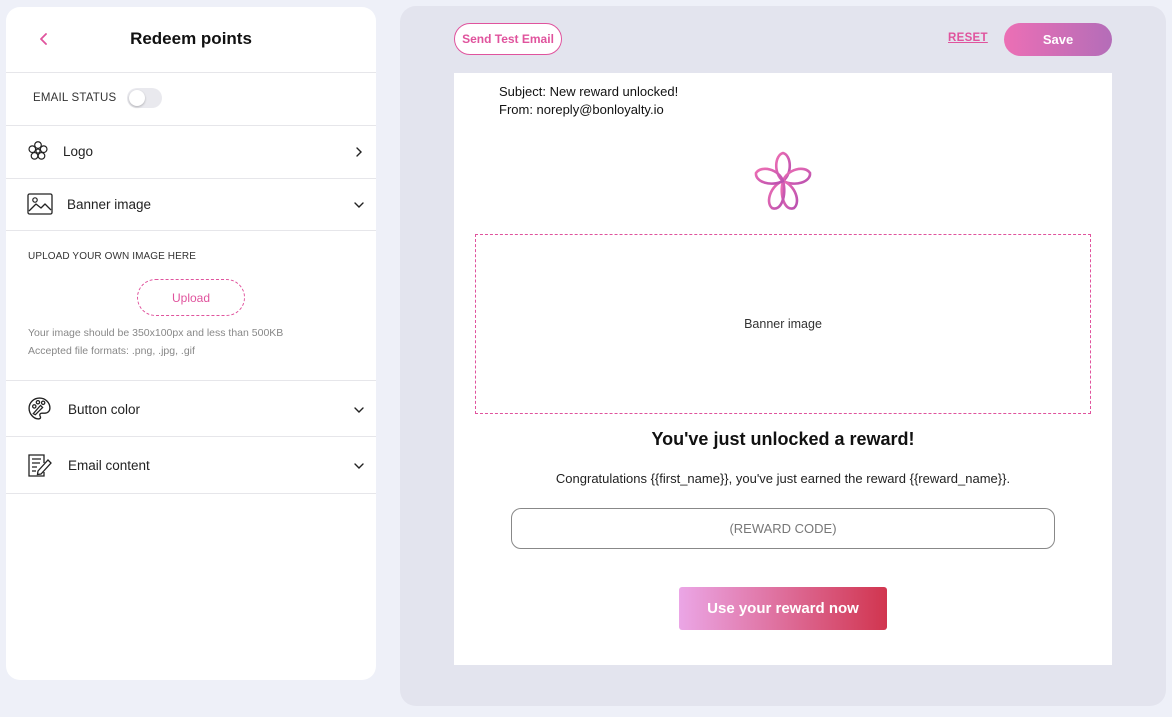 Image resolution: width=1172 pixels, height=717 pixels. What do you see at coordinates (191, 99) in the screenshot?
I see `email-status-row: EMAIL STATUS` at bounding box center [191, 99].